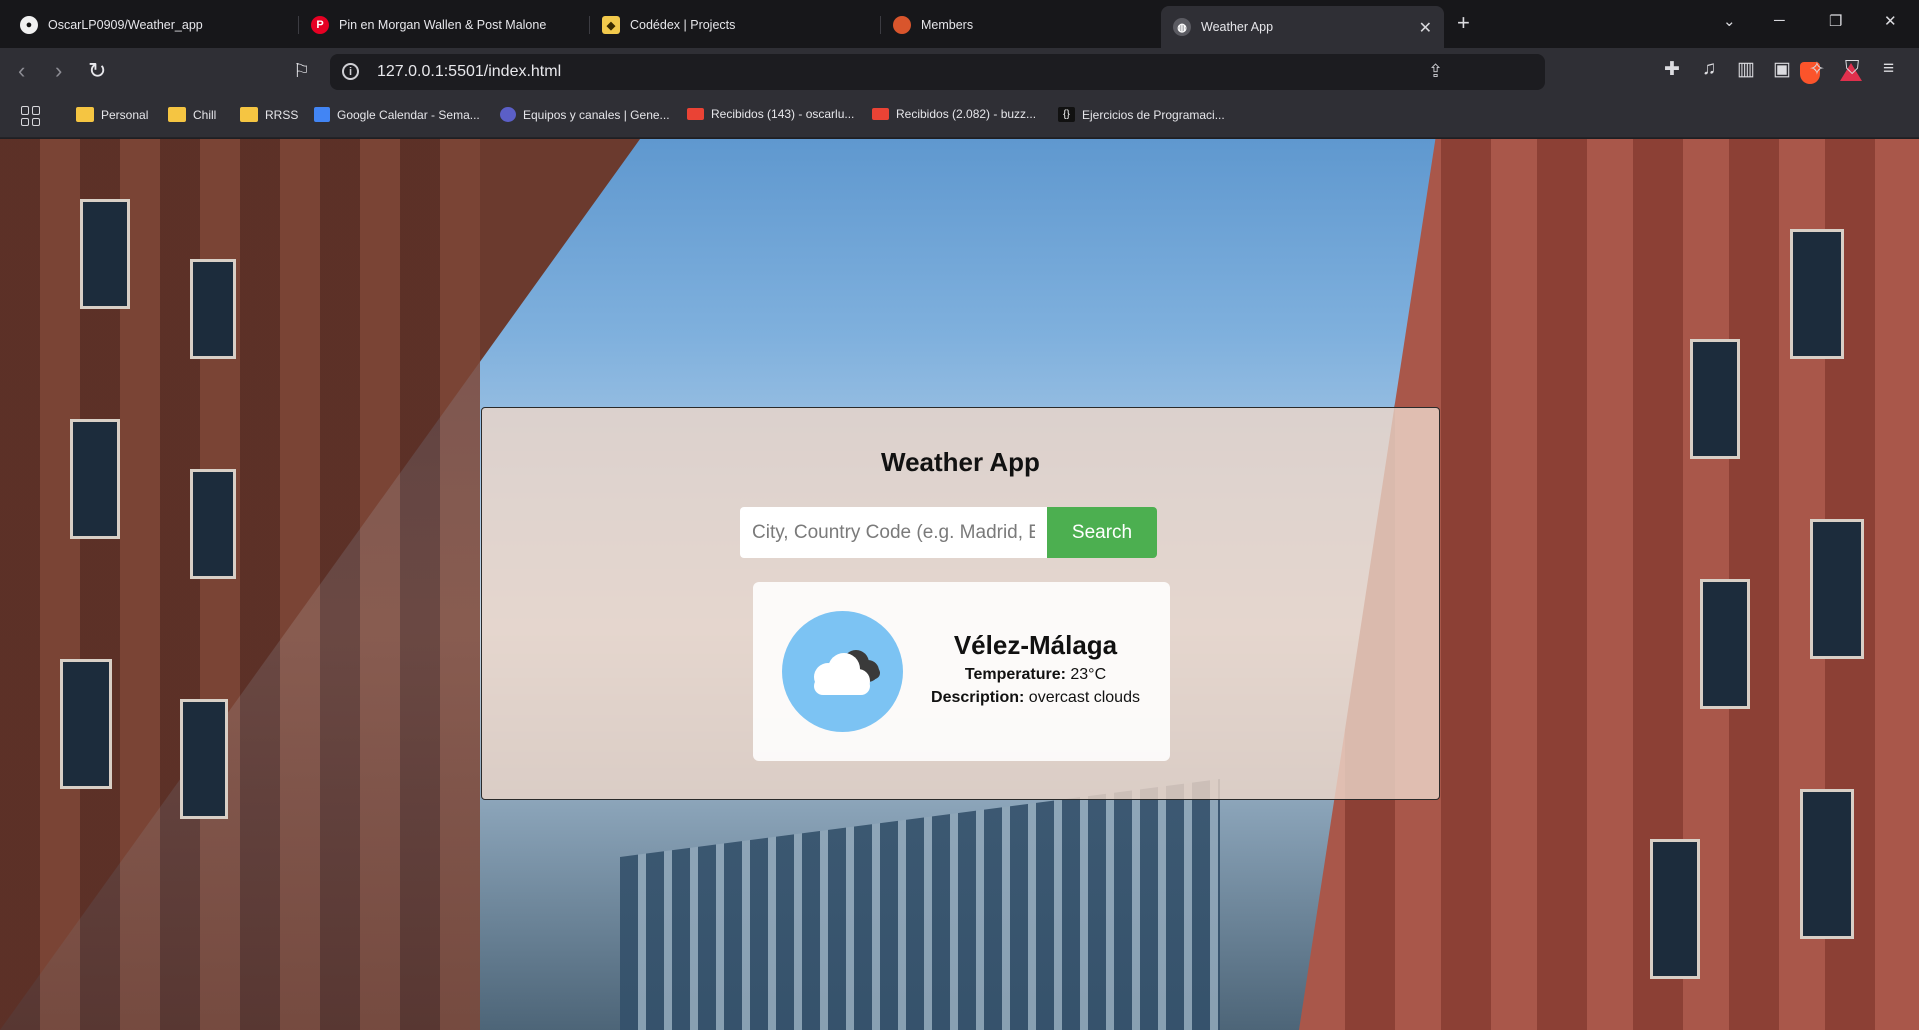 The width and height of the screenshot is (1919, 1030). Describe the element at coordinates (1302, 27) in the screenshot. I see `tab-weather-app: ◍ Weather App ✕` at that location.